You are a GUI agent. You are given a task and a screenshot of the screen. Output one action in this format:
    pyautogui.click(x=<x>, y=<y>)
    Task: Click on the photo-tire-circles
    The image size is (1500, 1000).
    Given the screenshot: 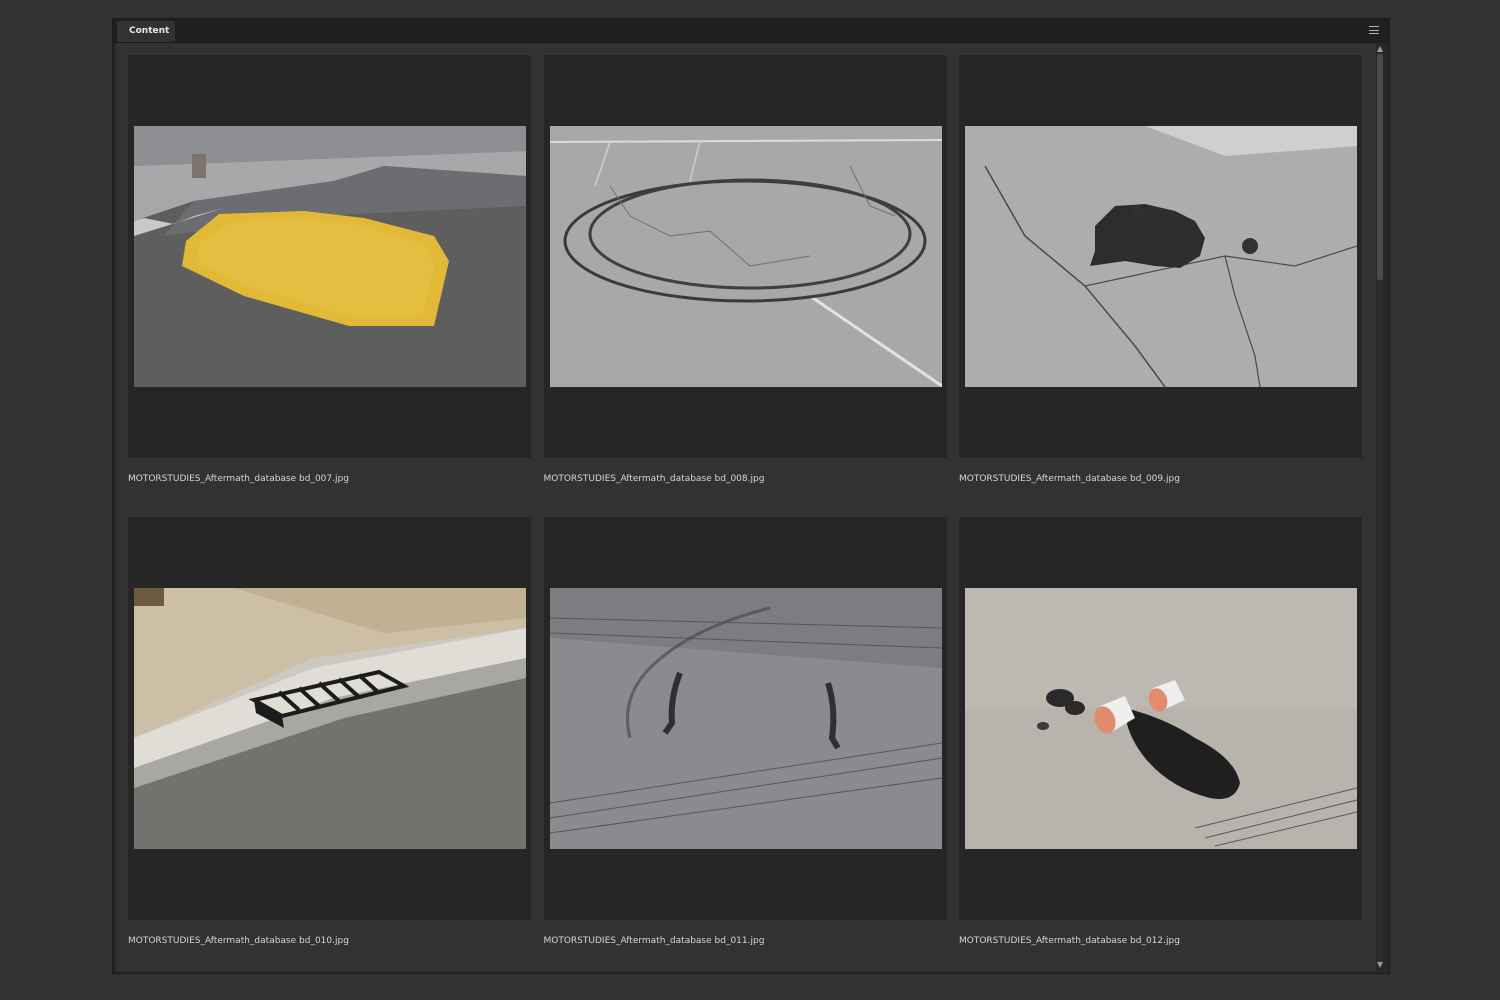 What is the action you would take?
    pyautogui.click(x=745, y=256)
    